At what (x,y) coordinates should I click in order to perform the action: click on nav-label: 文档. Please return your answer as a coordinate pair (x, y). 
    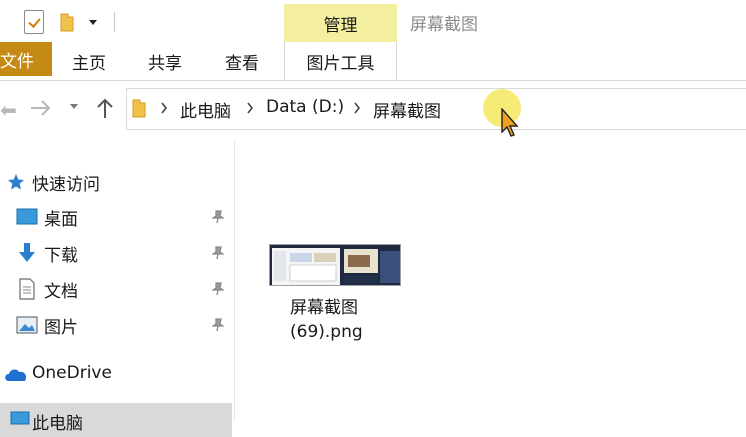
    Looking at the image, I should click on (61, 291).